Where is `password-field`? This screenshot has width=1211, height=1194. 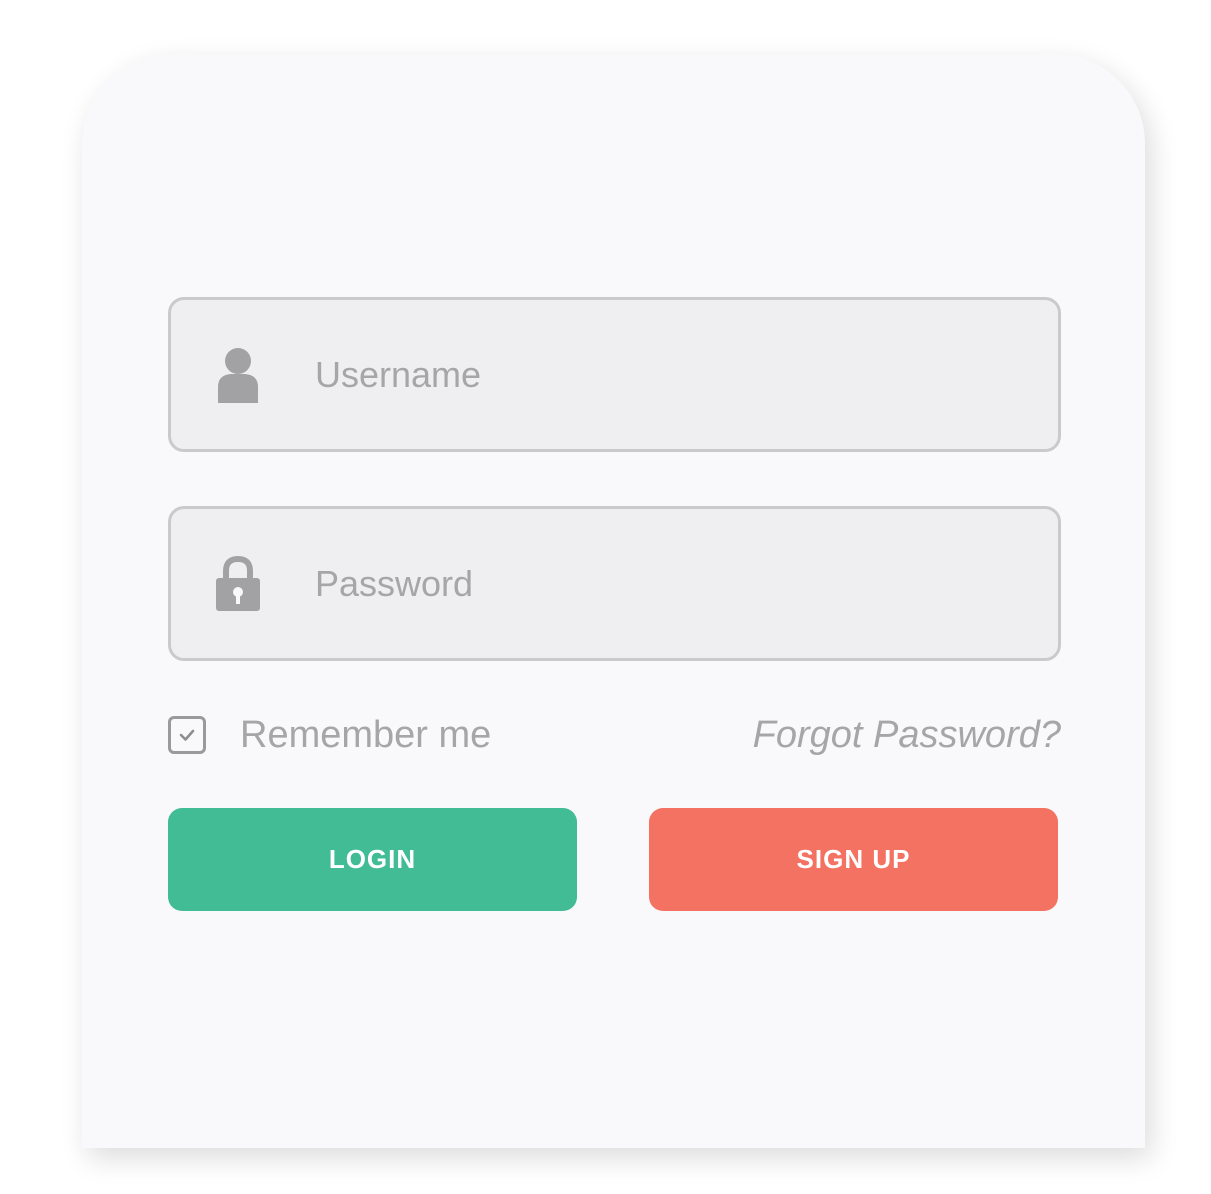 password-field is located at coordinates (614, 583).